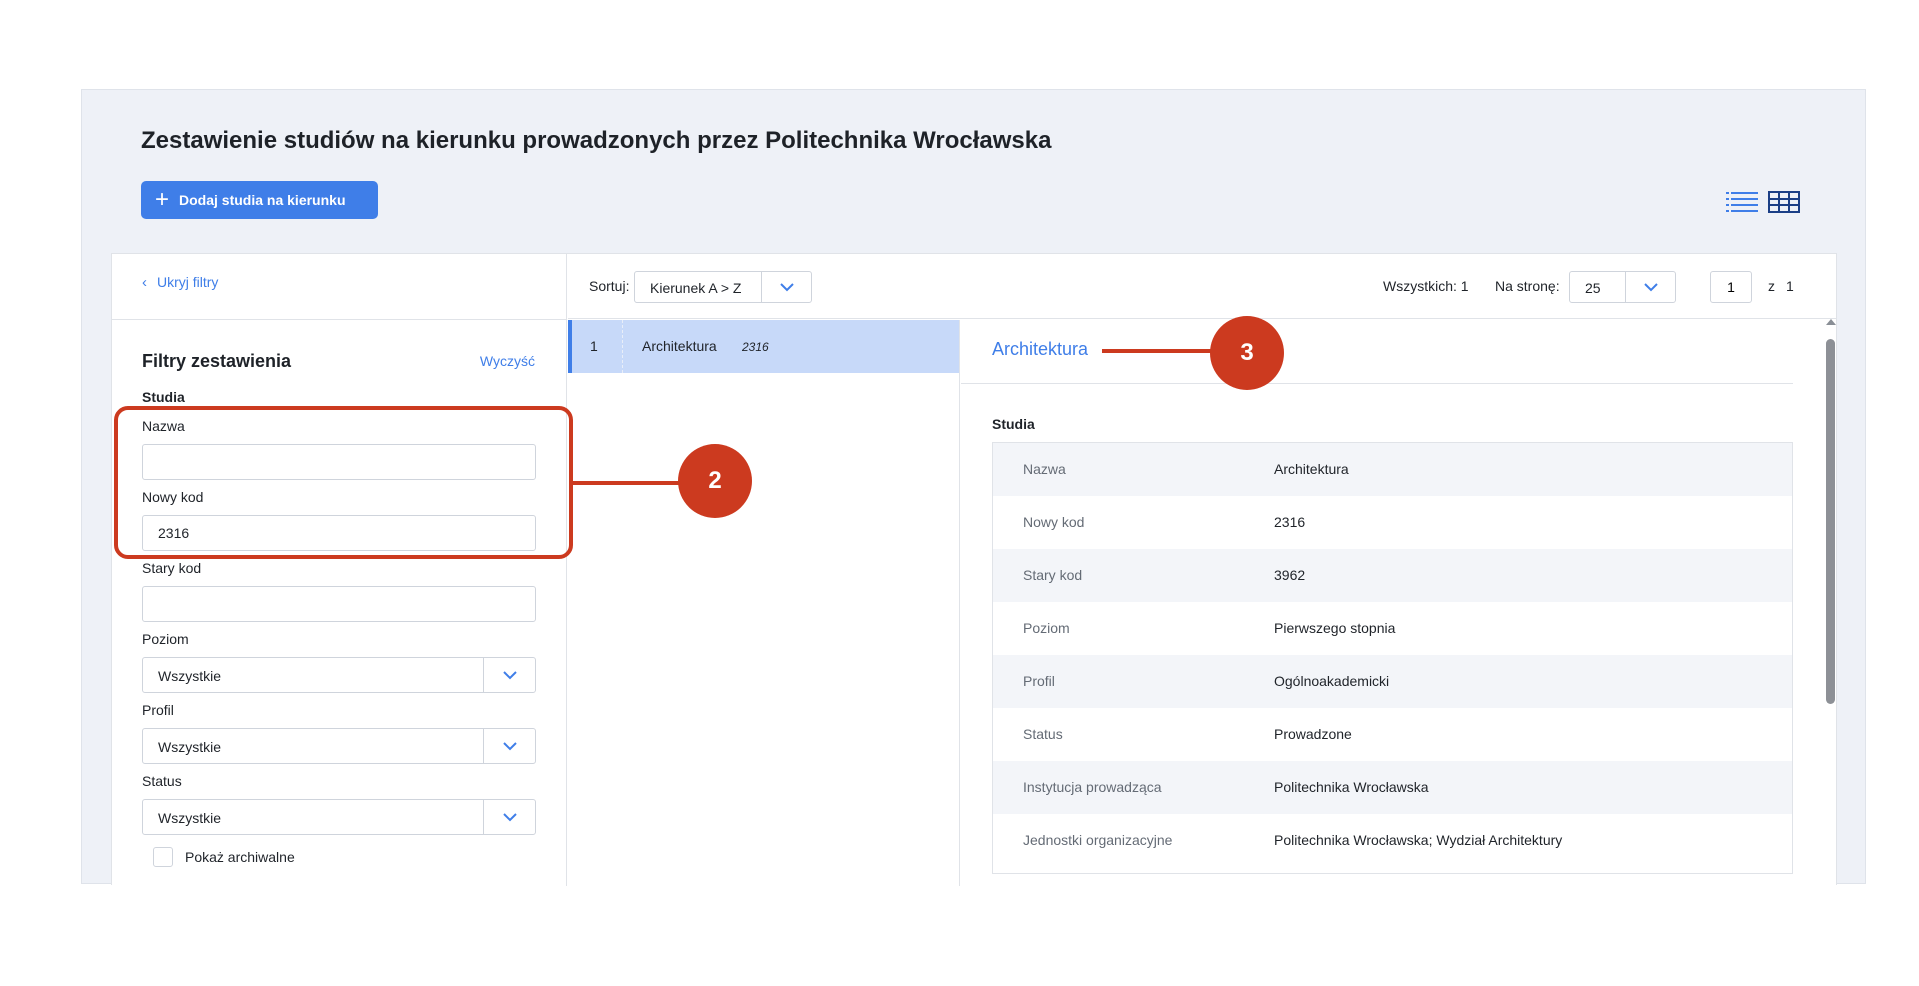  Describe the element at coordinates (1790, 286) in the screenshot. I see `page-total: 1` at that location.